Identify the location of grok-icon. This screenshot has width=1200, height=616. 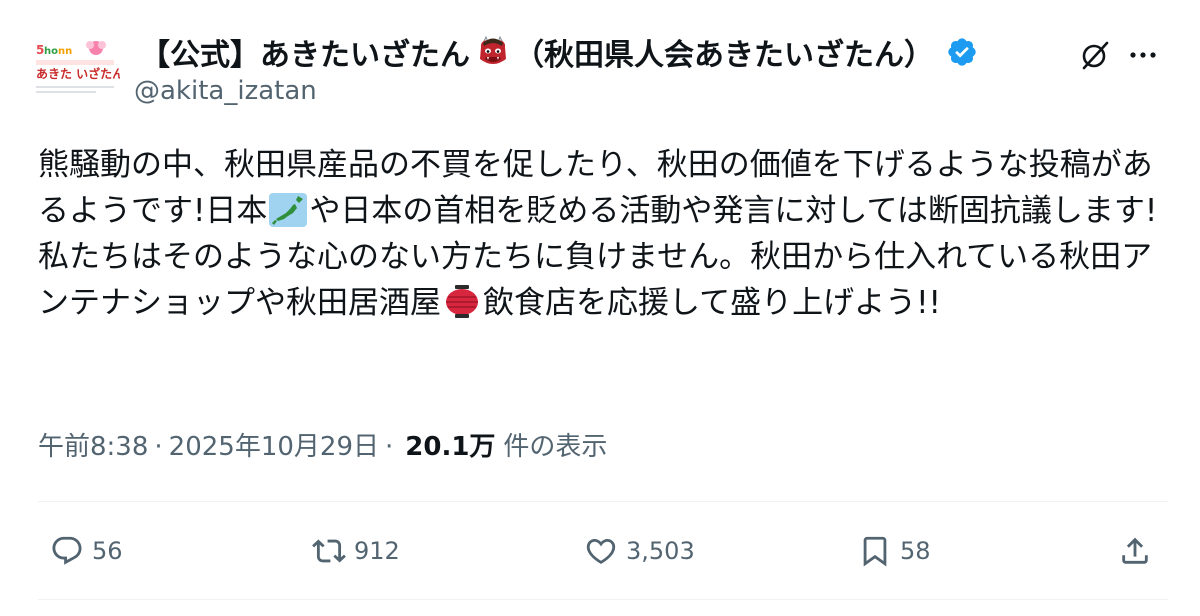
(1095, 55).